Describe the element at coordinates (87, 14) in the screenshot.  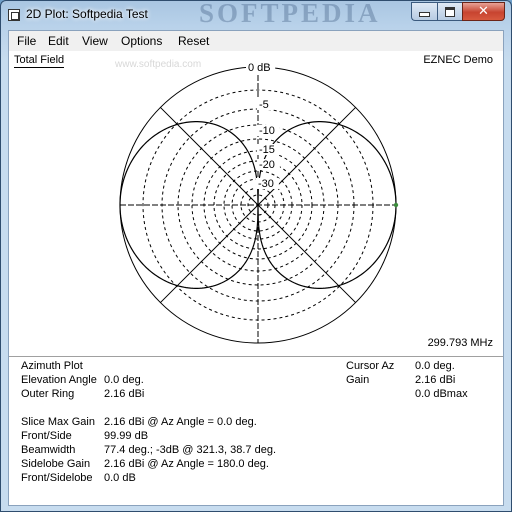
I see `window-title: 2D Plot: Softpedia Test` at that location.